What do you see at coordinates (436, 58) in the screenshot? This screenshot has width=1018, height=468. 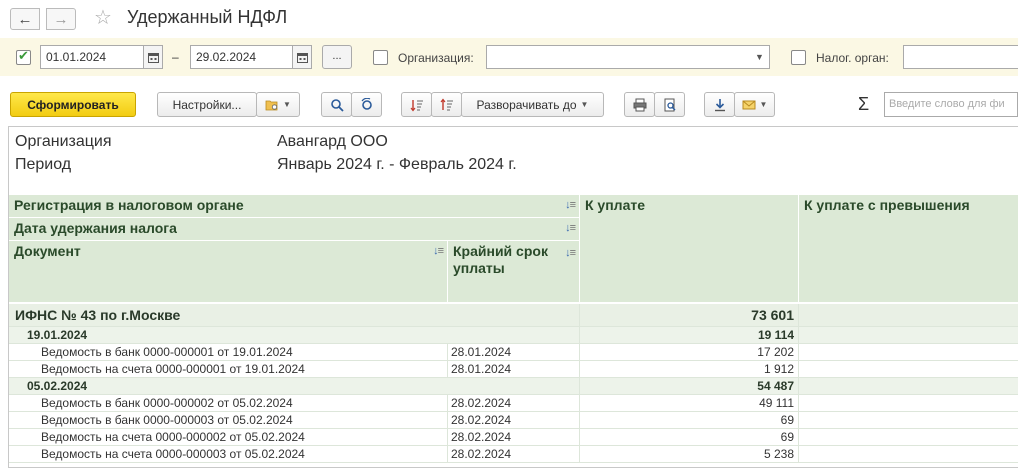 I see `organization-label: Организация:` at bounding box center [436, 58].